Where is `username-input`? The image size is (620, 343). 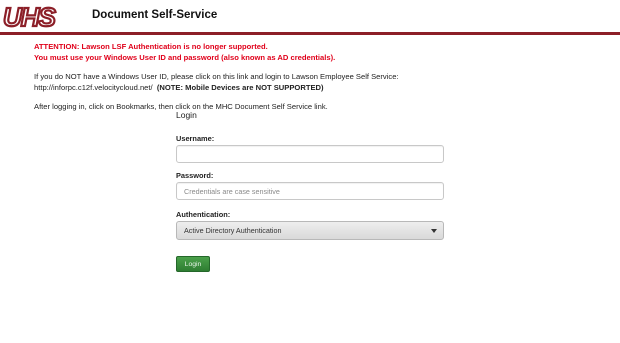
username-input is located at coordinates (310, 154).